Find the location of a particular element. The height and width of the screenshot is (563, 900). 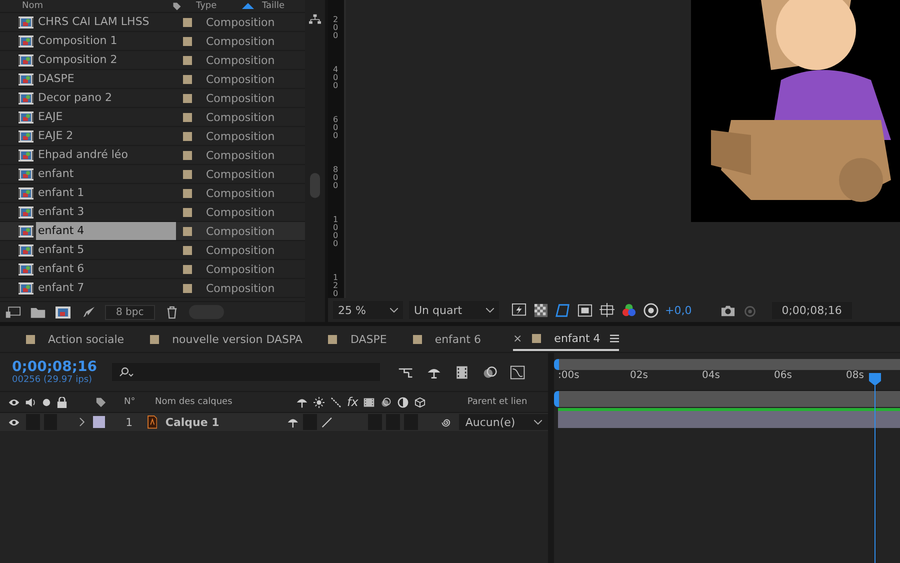

item-name: CHRS CAI LAM LHSS is located at coordinates (93, 22).